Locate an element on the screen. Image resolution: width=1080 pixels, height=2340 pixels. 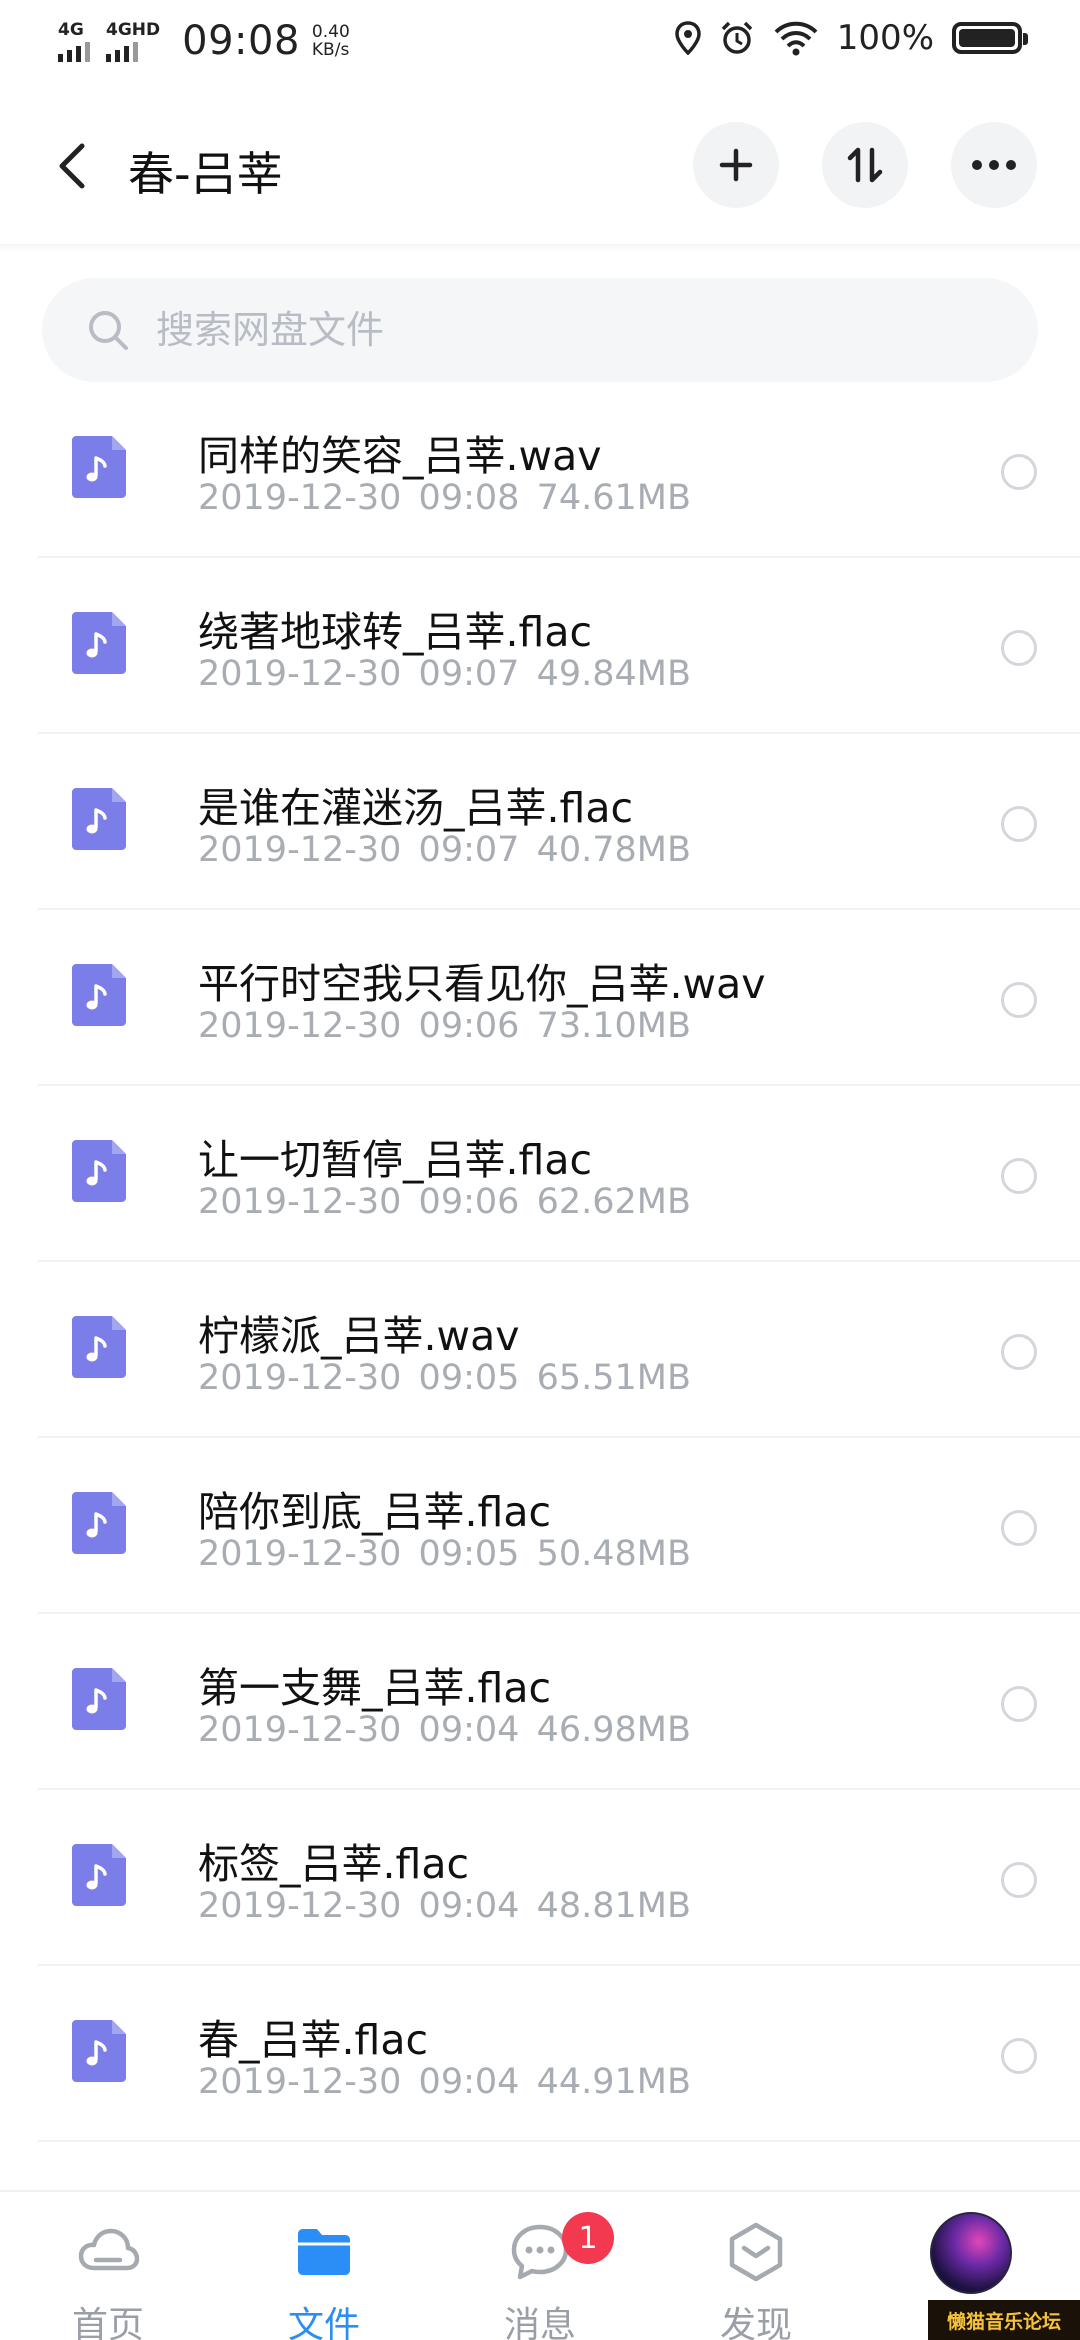
file-row: 第一支舞_吕莘.flac 2019-12-30 09:04 46.98MB is located at coordinates (540, 1702).